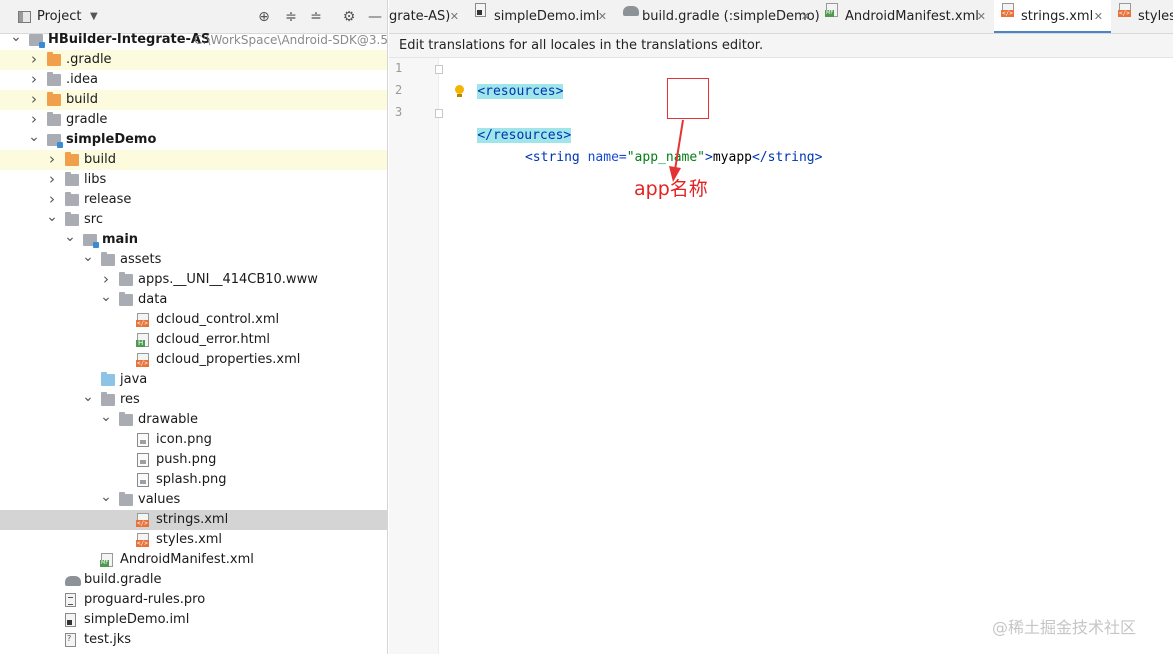 This screenshot has height=654, width=1173. Describe the element at coordinates (70, 620) in the screenshot. I see `file-iml-icon` at that location.